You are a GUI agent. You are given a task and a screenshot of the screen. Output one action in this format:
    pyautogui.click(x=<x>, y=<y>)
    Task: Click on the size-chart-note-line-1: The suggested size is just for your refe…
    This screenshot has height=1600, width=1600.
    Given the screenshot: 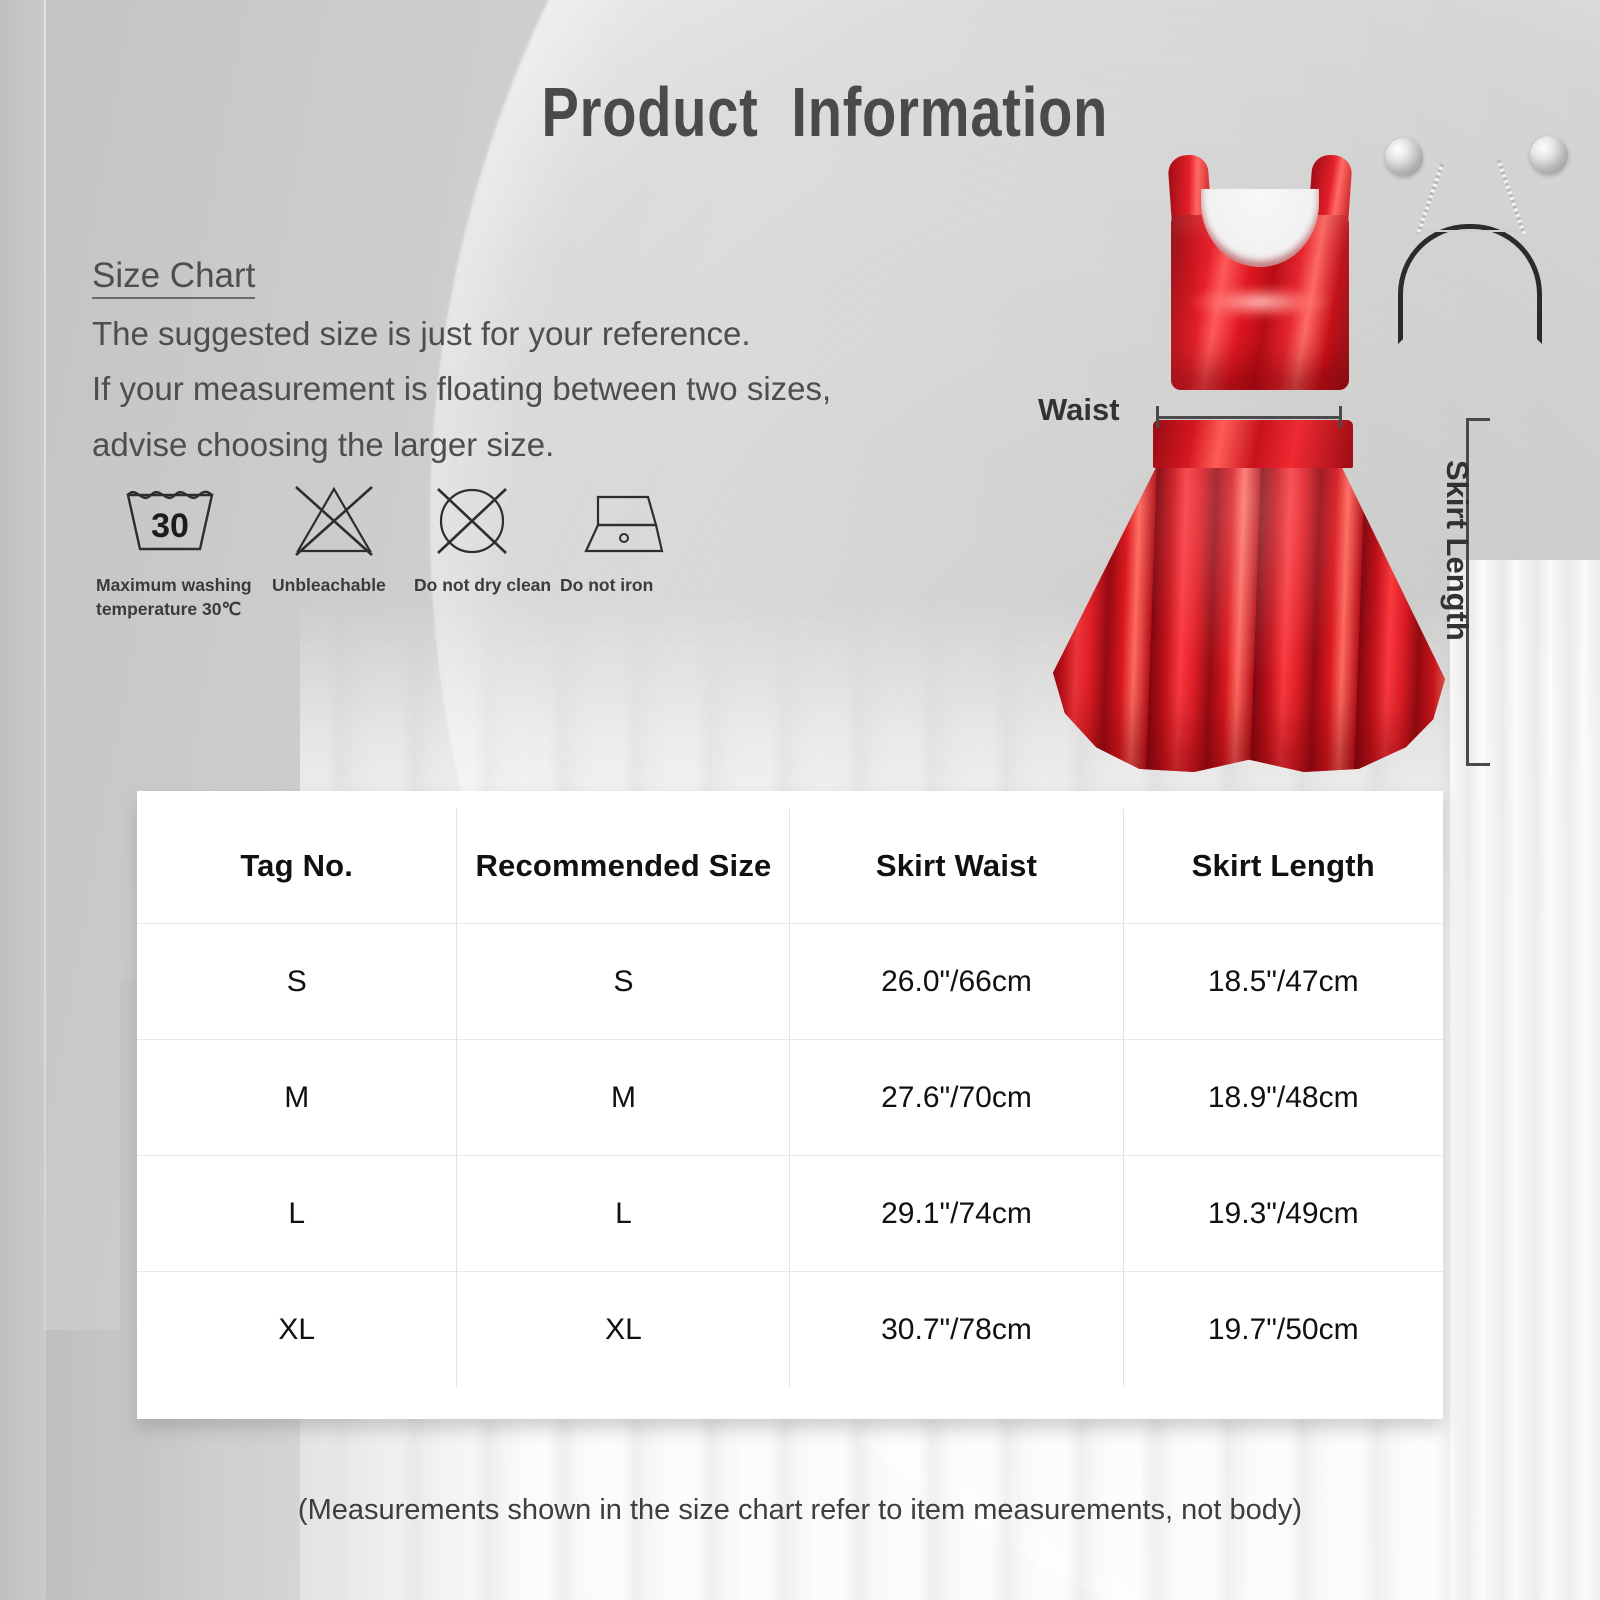 What is the action you would take?
    pyautogui.click(x=421, y=333)
    